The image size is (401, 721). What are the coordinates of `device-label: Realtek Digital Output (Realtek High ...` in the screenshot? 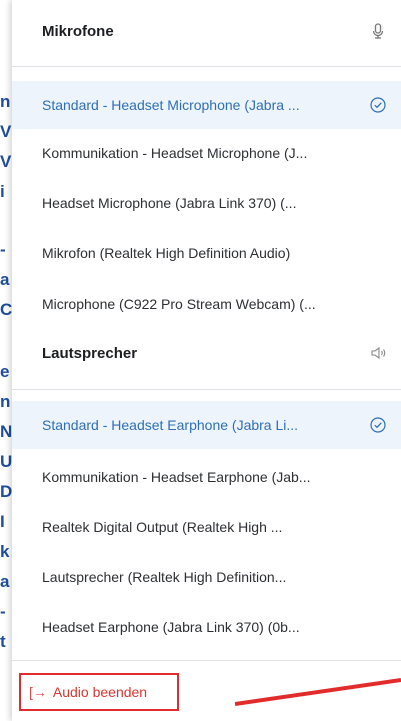 It's located at (162, 527).